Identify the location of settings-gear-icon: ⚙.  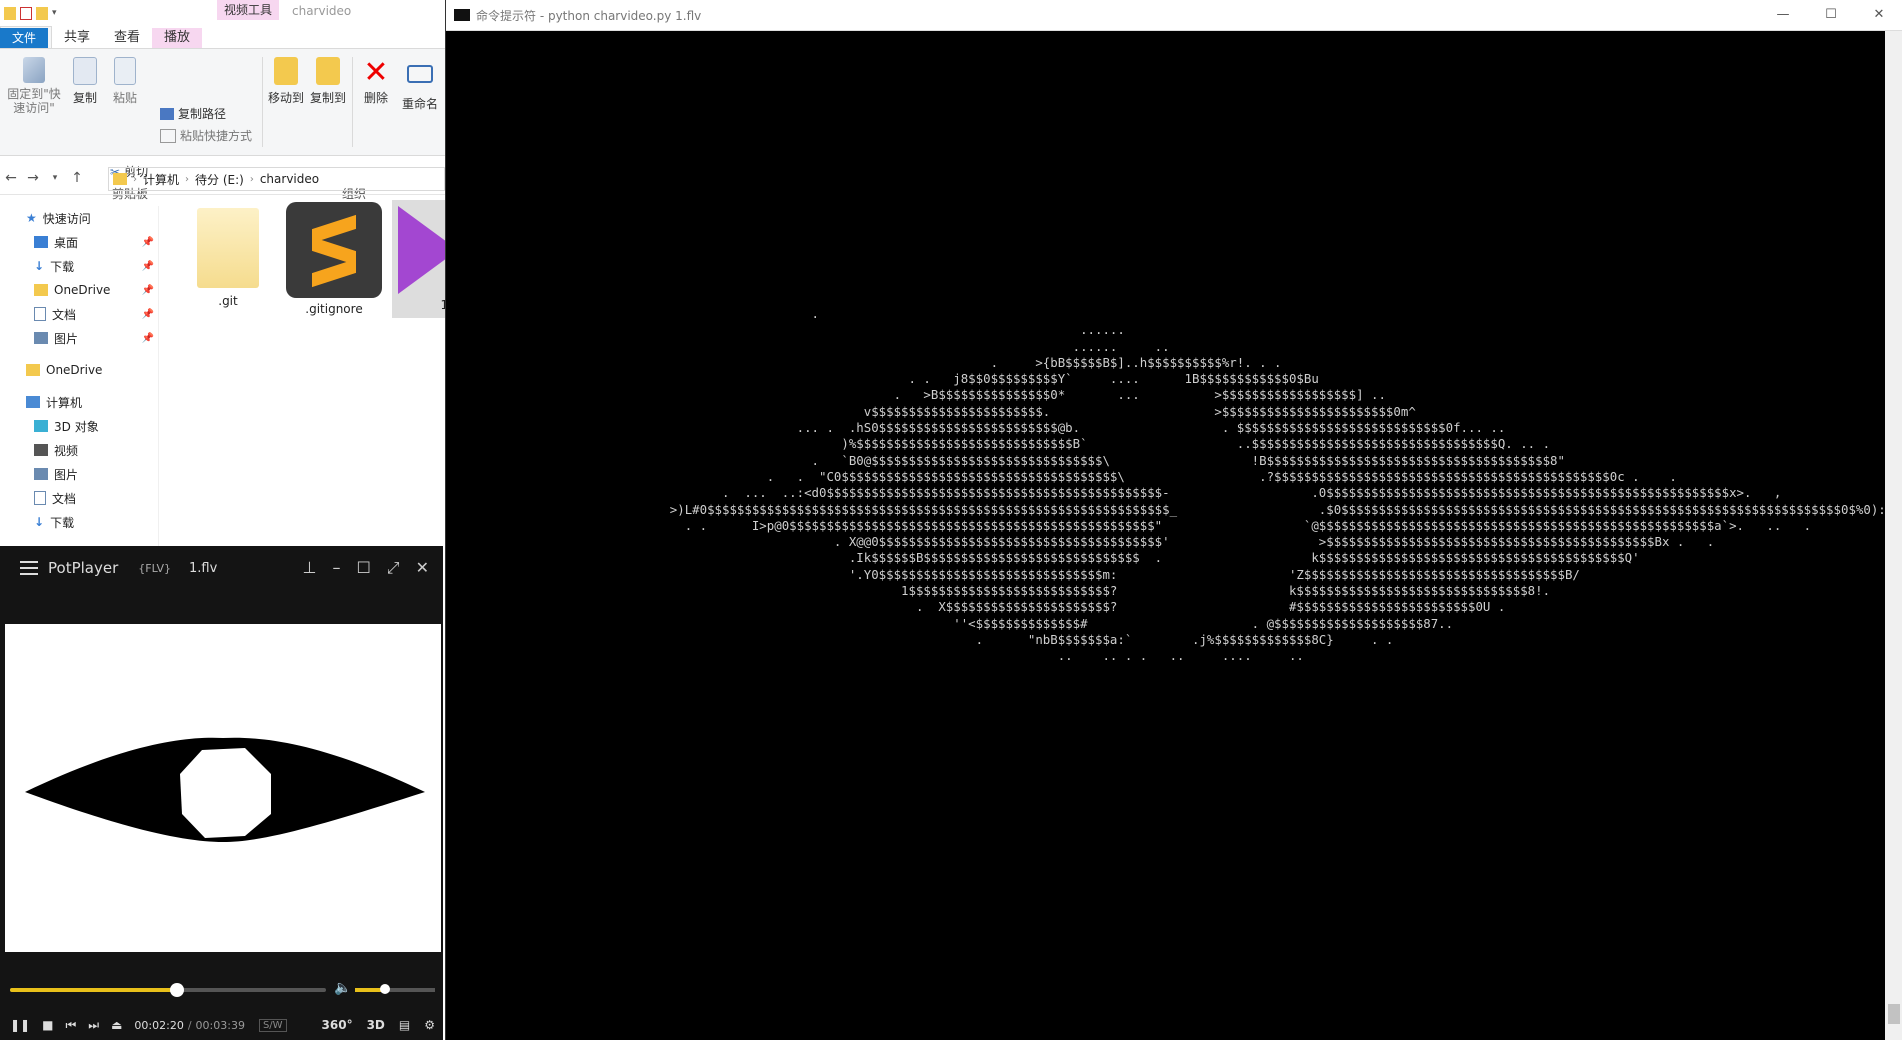
(429, 1025).